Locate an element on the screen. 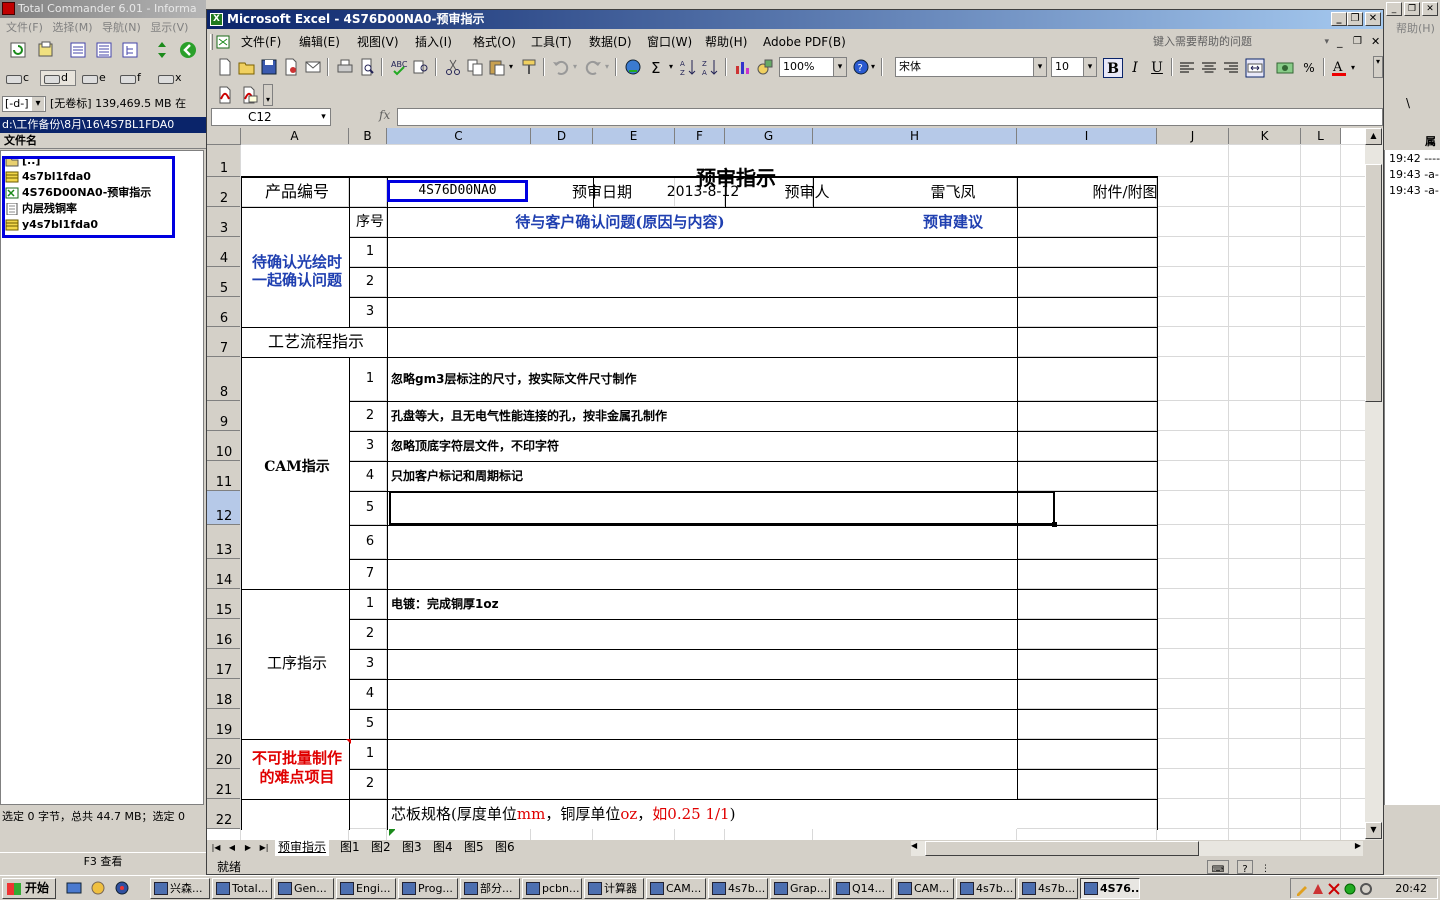 This screenshot has width=1440, height=900. tc-menu-view: 显示(V) is located at coordinates (169, 27).